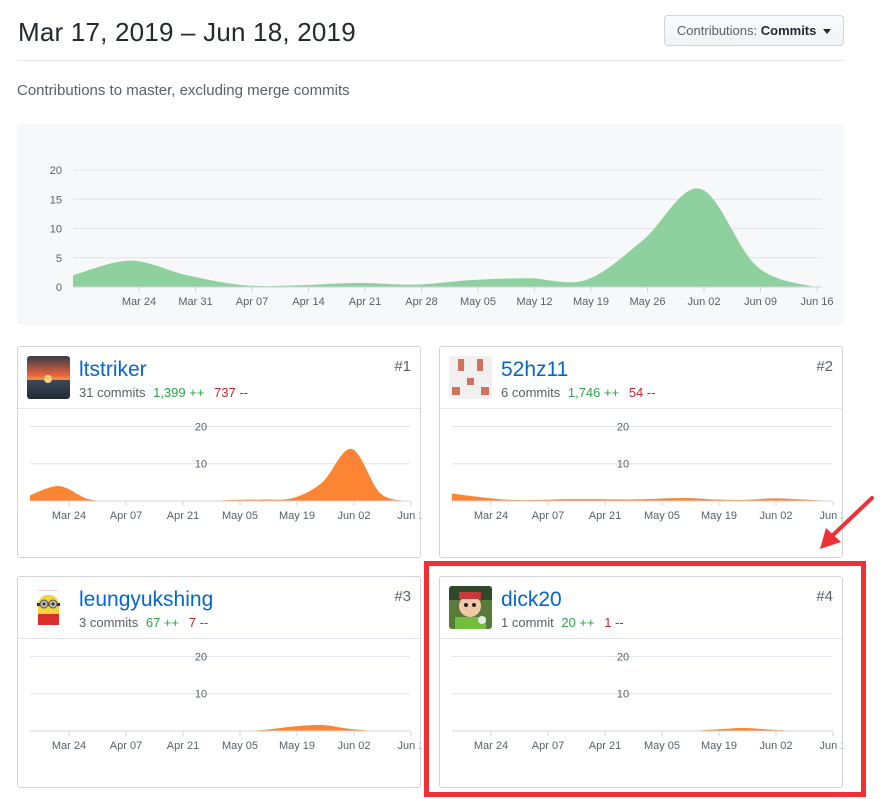 The height and width of the screenshot is (799, 884). What do you see at coordinates (534, 370) in the screenshot?
I see `contributor-username: 52hz11` at bounding box center [534, 370].